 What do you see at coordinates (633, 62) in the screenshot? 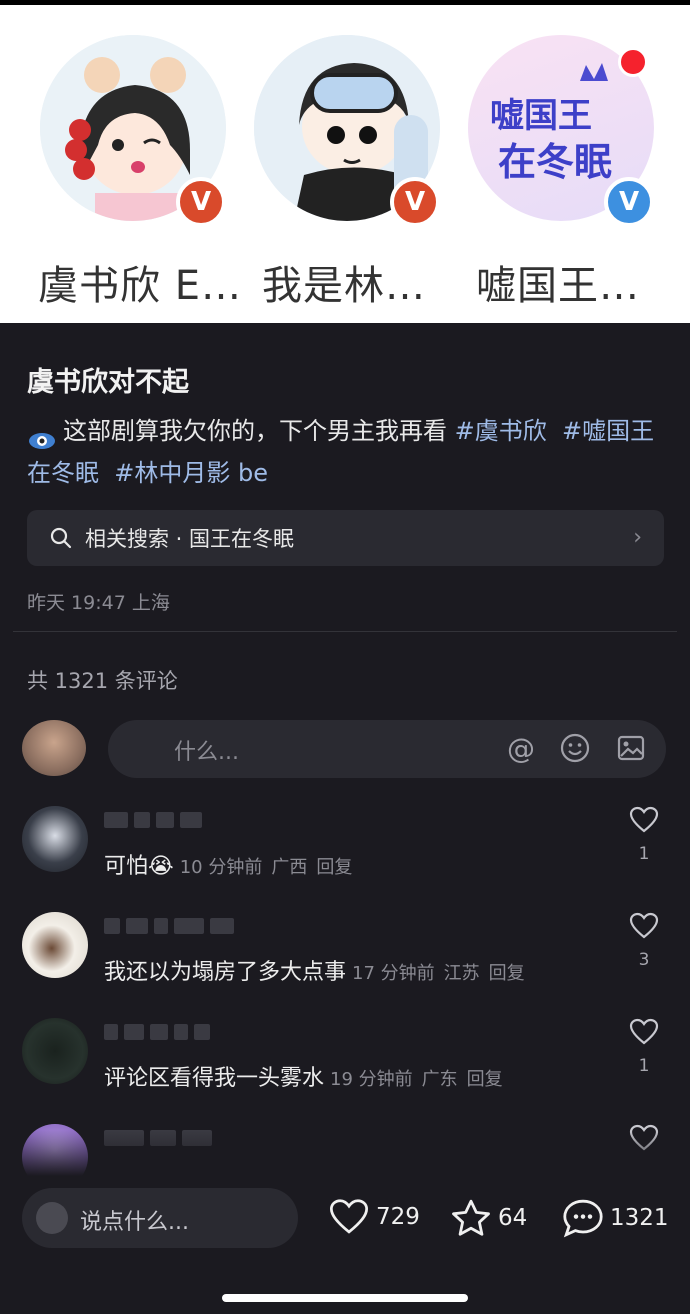
I see `notification-dot` at bounding box center [633, 62].